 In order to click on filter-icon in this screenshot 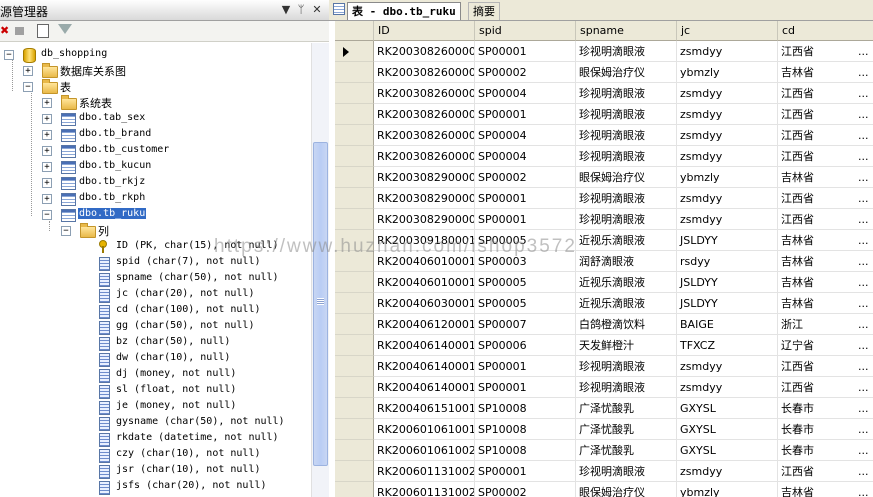, I will do `click(65, 29)`.